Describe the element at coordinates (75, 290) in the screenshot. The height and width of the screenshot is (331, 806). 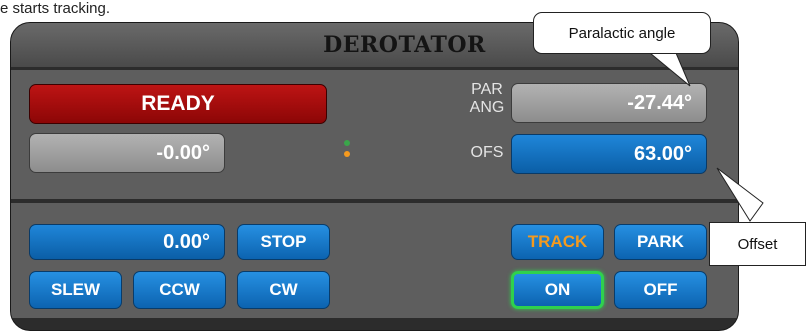
I see `slew-button: SLEW` at that location.